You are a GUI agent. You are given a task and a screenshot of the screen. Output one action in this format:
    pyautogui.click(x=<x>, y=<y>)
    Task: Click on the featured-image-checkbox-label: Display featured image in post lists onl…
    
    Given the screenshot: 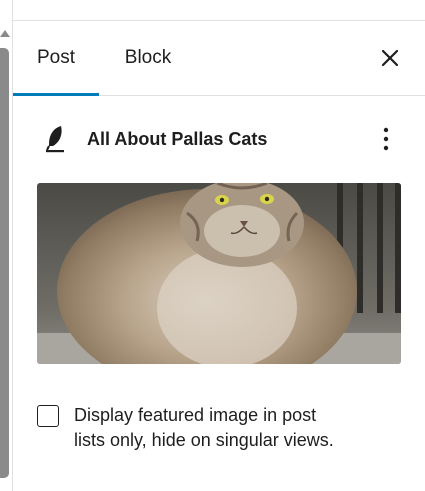 What is the action you would take?
    pyautogui.click(x=204, y=428)
    